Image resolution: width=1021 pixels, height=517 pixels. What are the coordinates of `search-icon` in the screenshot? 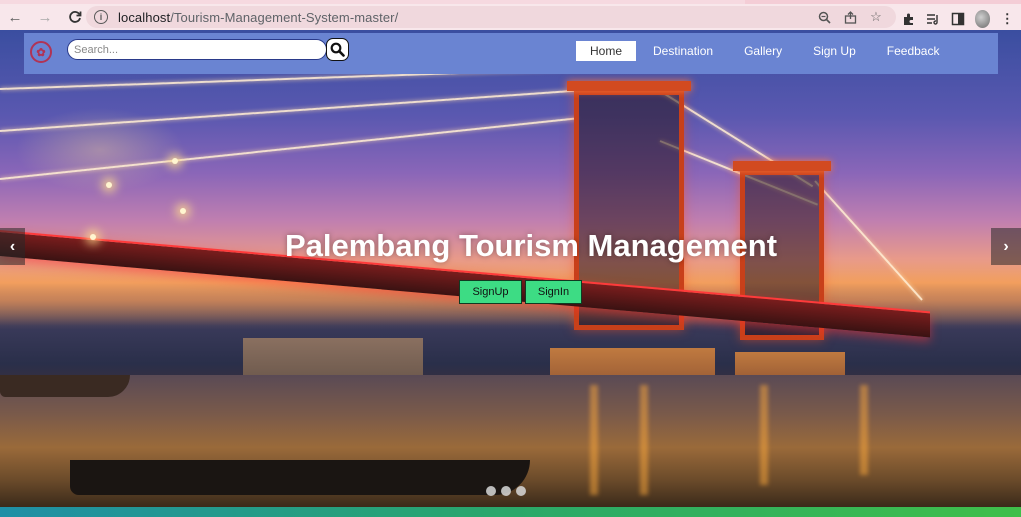 It's located at (337, 49).